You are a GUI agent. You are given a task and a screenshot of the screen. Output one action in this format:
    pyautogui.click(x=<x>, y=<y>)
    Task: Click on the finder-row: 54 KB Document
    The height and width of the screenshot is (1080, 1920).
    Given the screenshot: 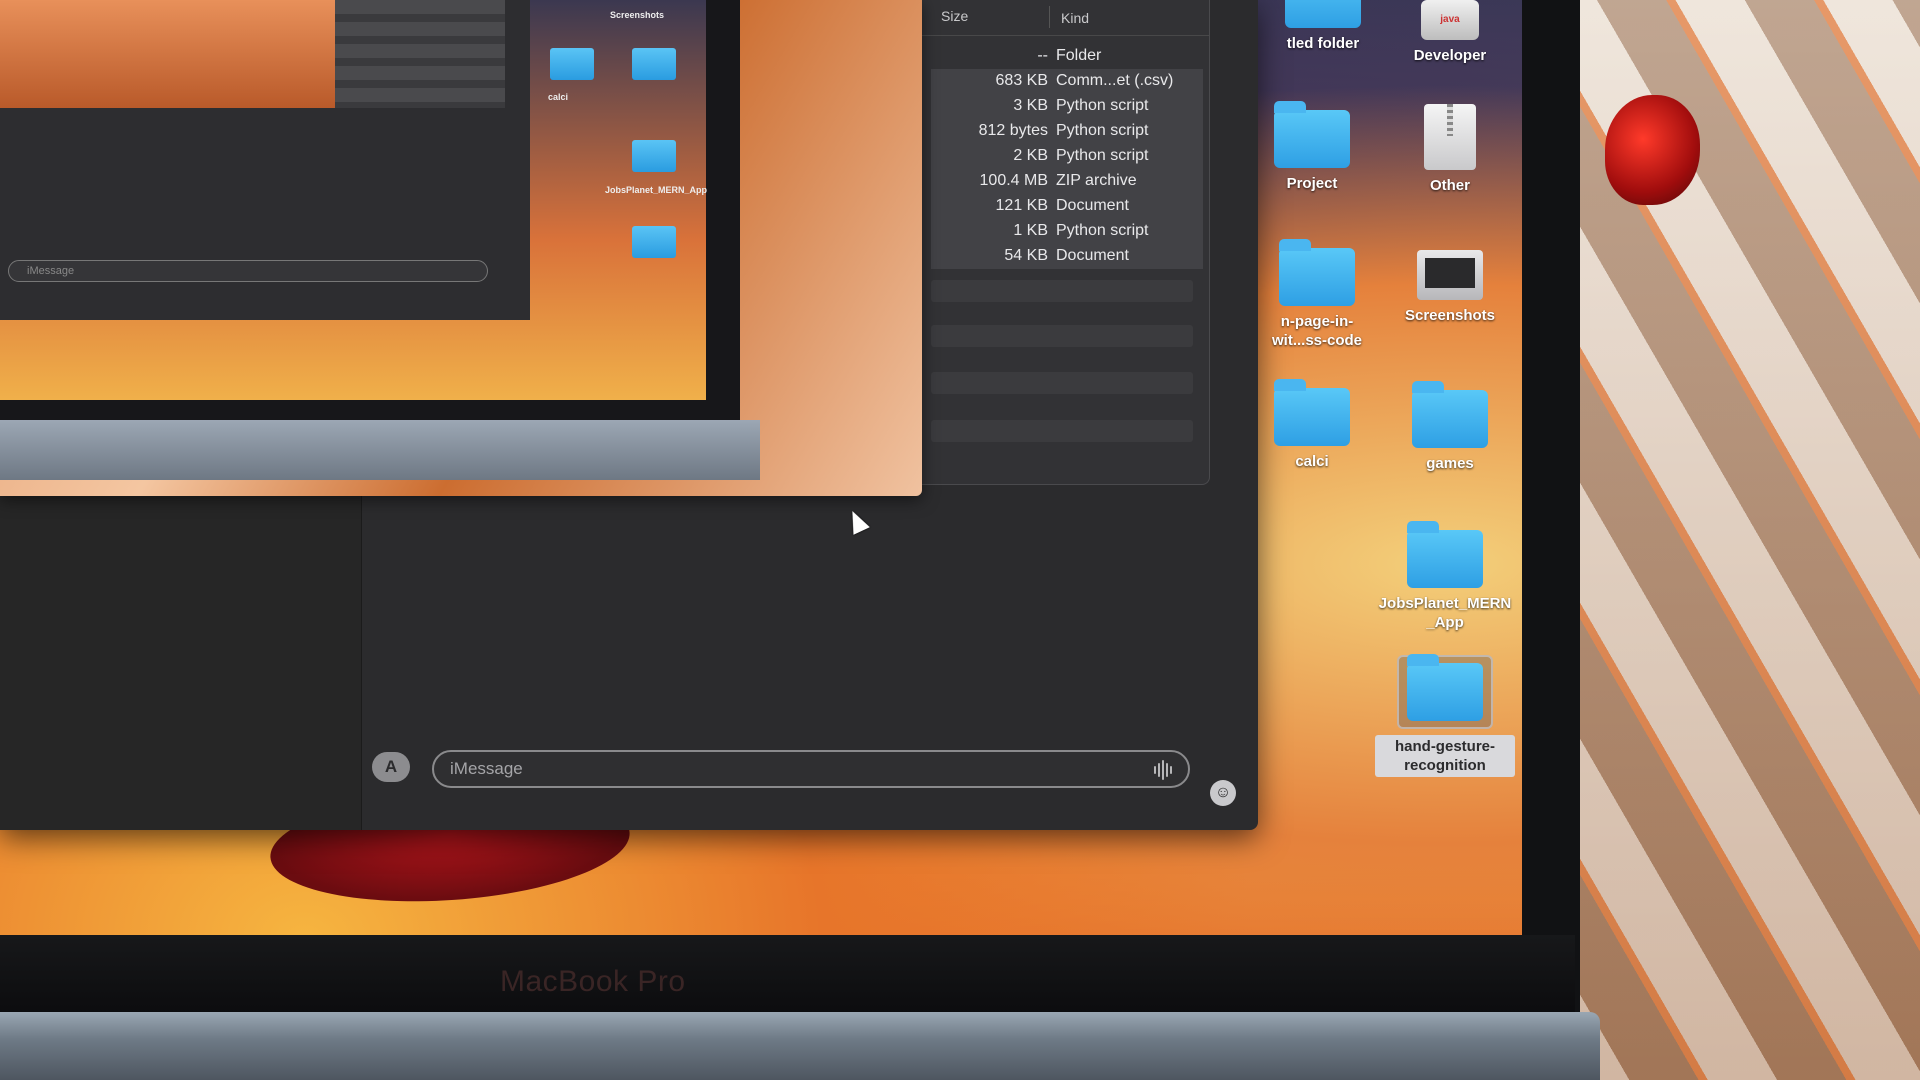 What is the action you would take?
    pyautogui.click(x=1067, y=256)
    